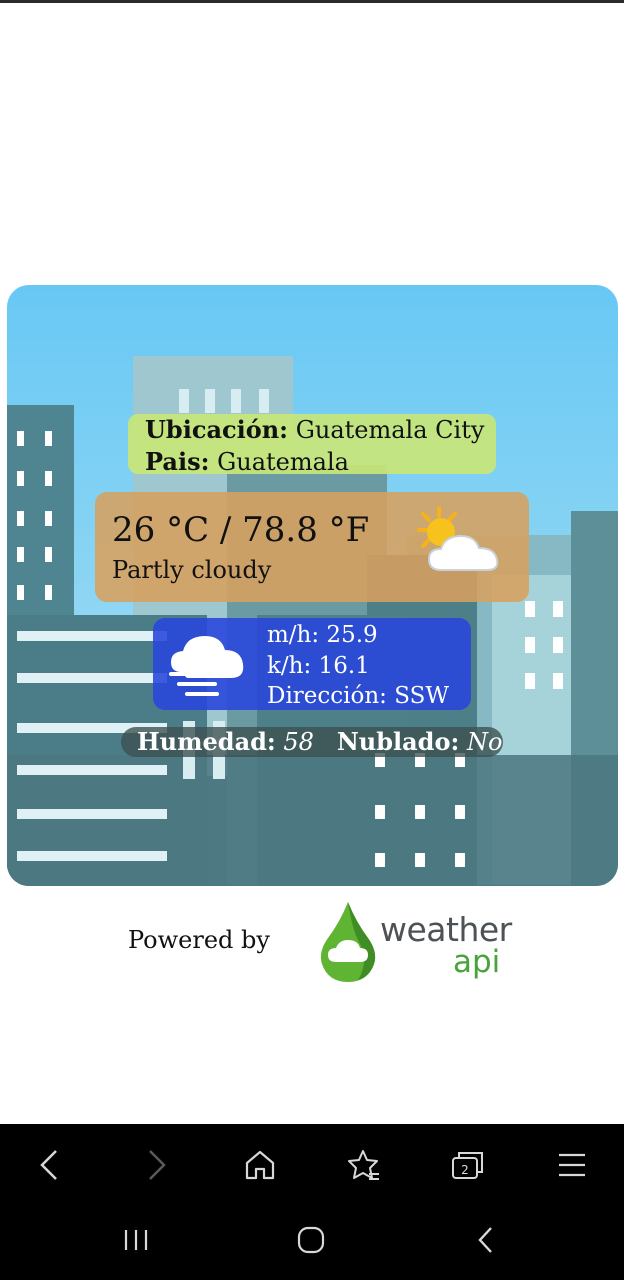  What do you see at coordinates (398, 741) in the screenshot?
I see `cloudy-label: Nublado:` at bounding box center [398, 741].